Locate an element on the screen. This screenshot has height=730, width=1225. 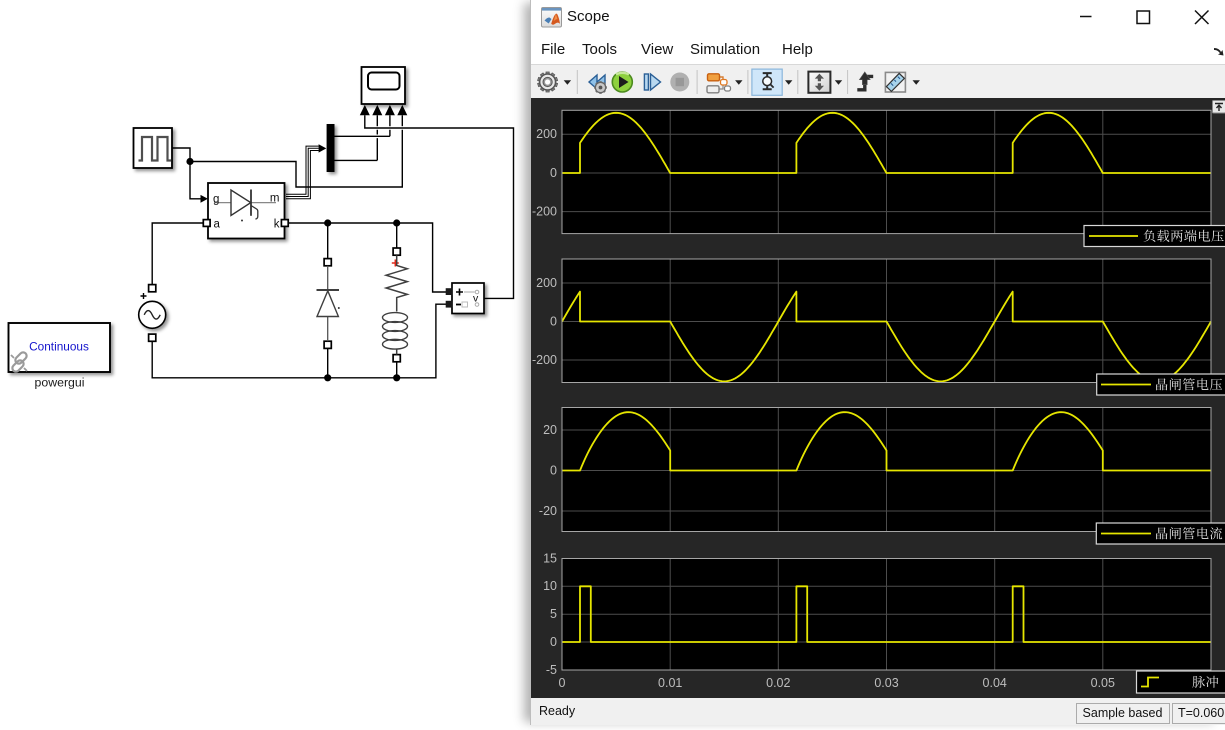
svg-text: powergui is located at coordinates (60, 383).